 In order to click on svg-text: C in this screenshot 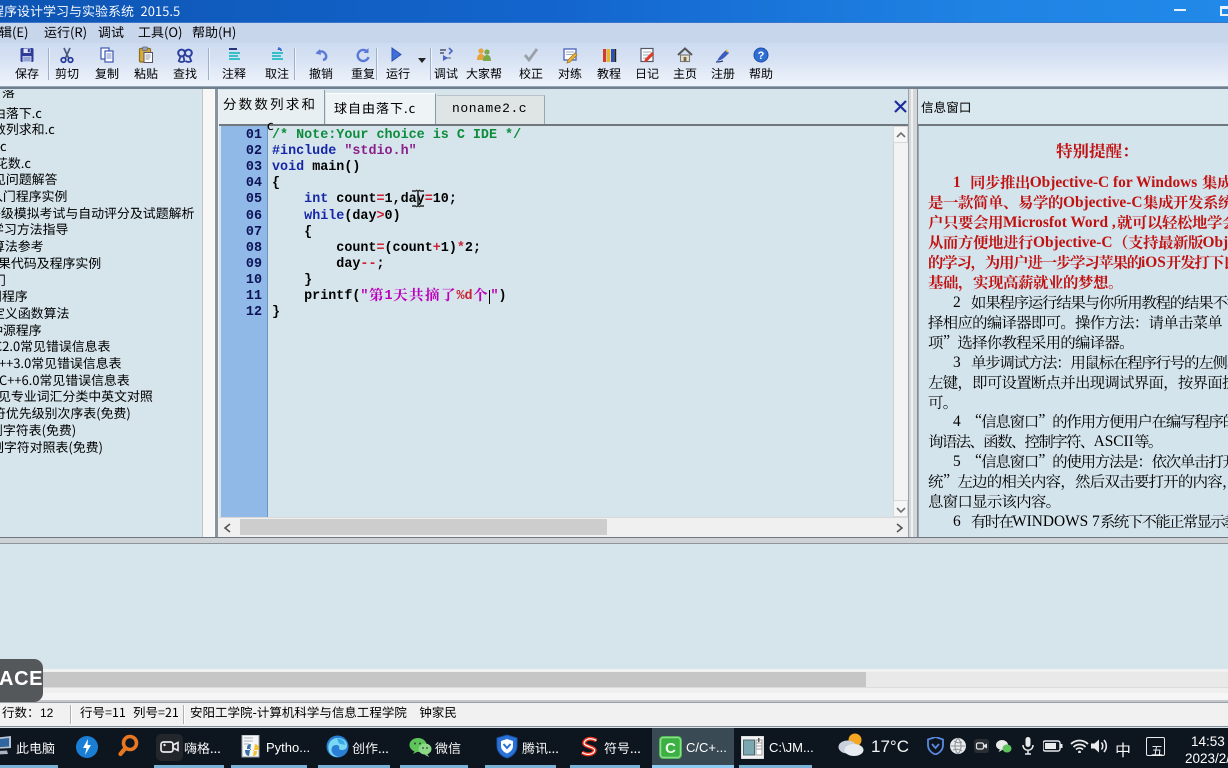, I will do `click(670, 748)`.